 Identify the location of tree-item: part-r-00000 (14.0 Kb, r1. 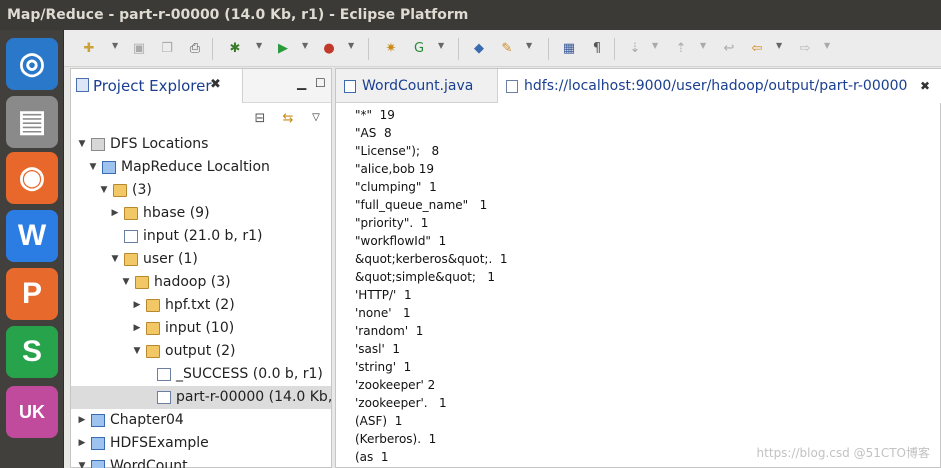
(201, 397).